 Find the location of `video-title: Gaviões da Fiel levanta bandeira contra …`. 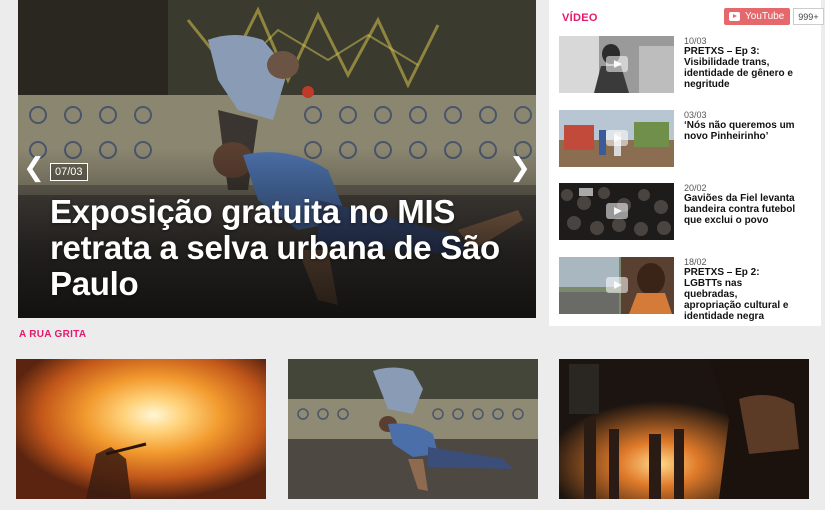

video-title: Gaviões da Fiel levanta bandeira contra … is located at coordinates (740, 209).